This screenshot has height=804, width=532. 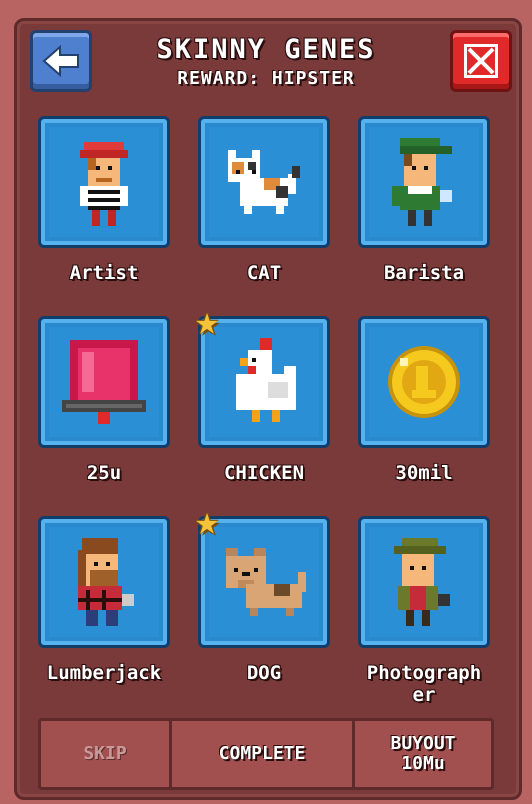 I want to click on buyout-button: BUYOUT 10Mu, so click(x=423, y=754).